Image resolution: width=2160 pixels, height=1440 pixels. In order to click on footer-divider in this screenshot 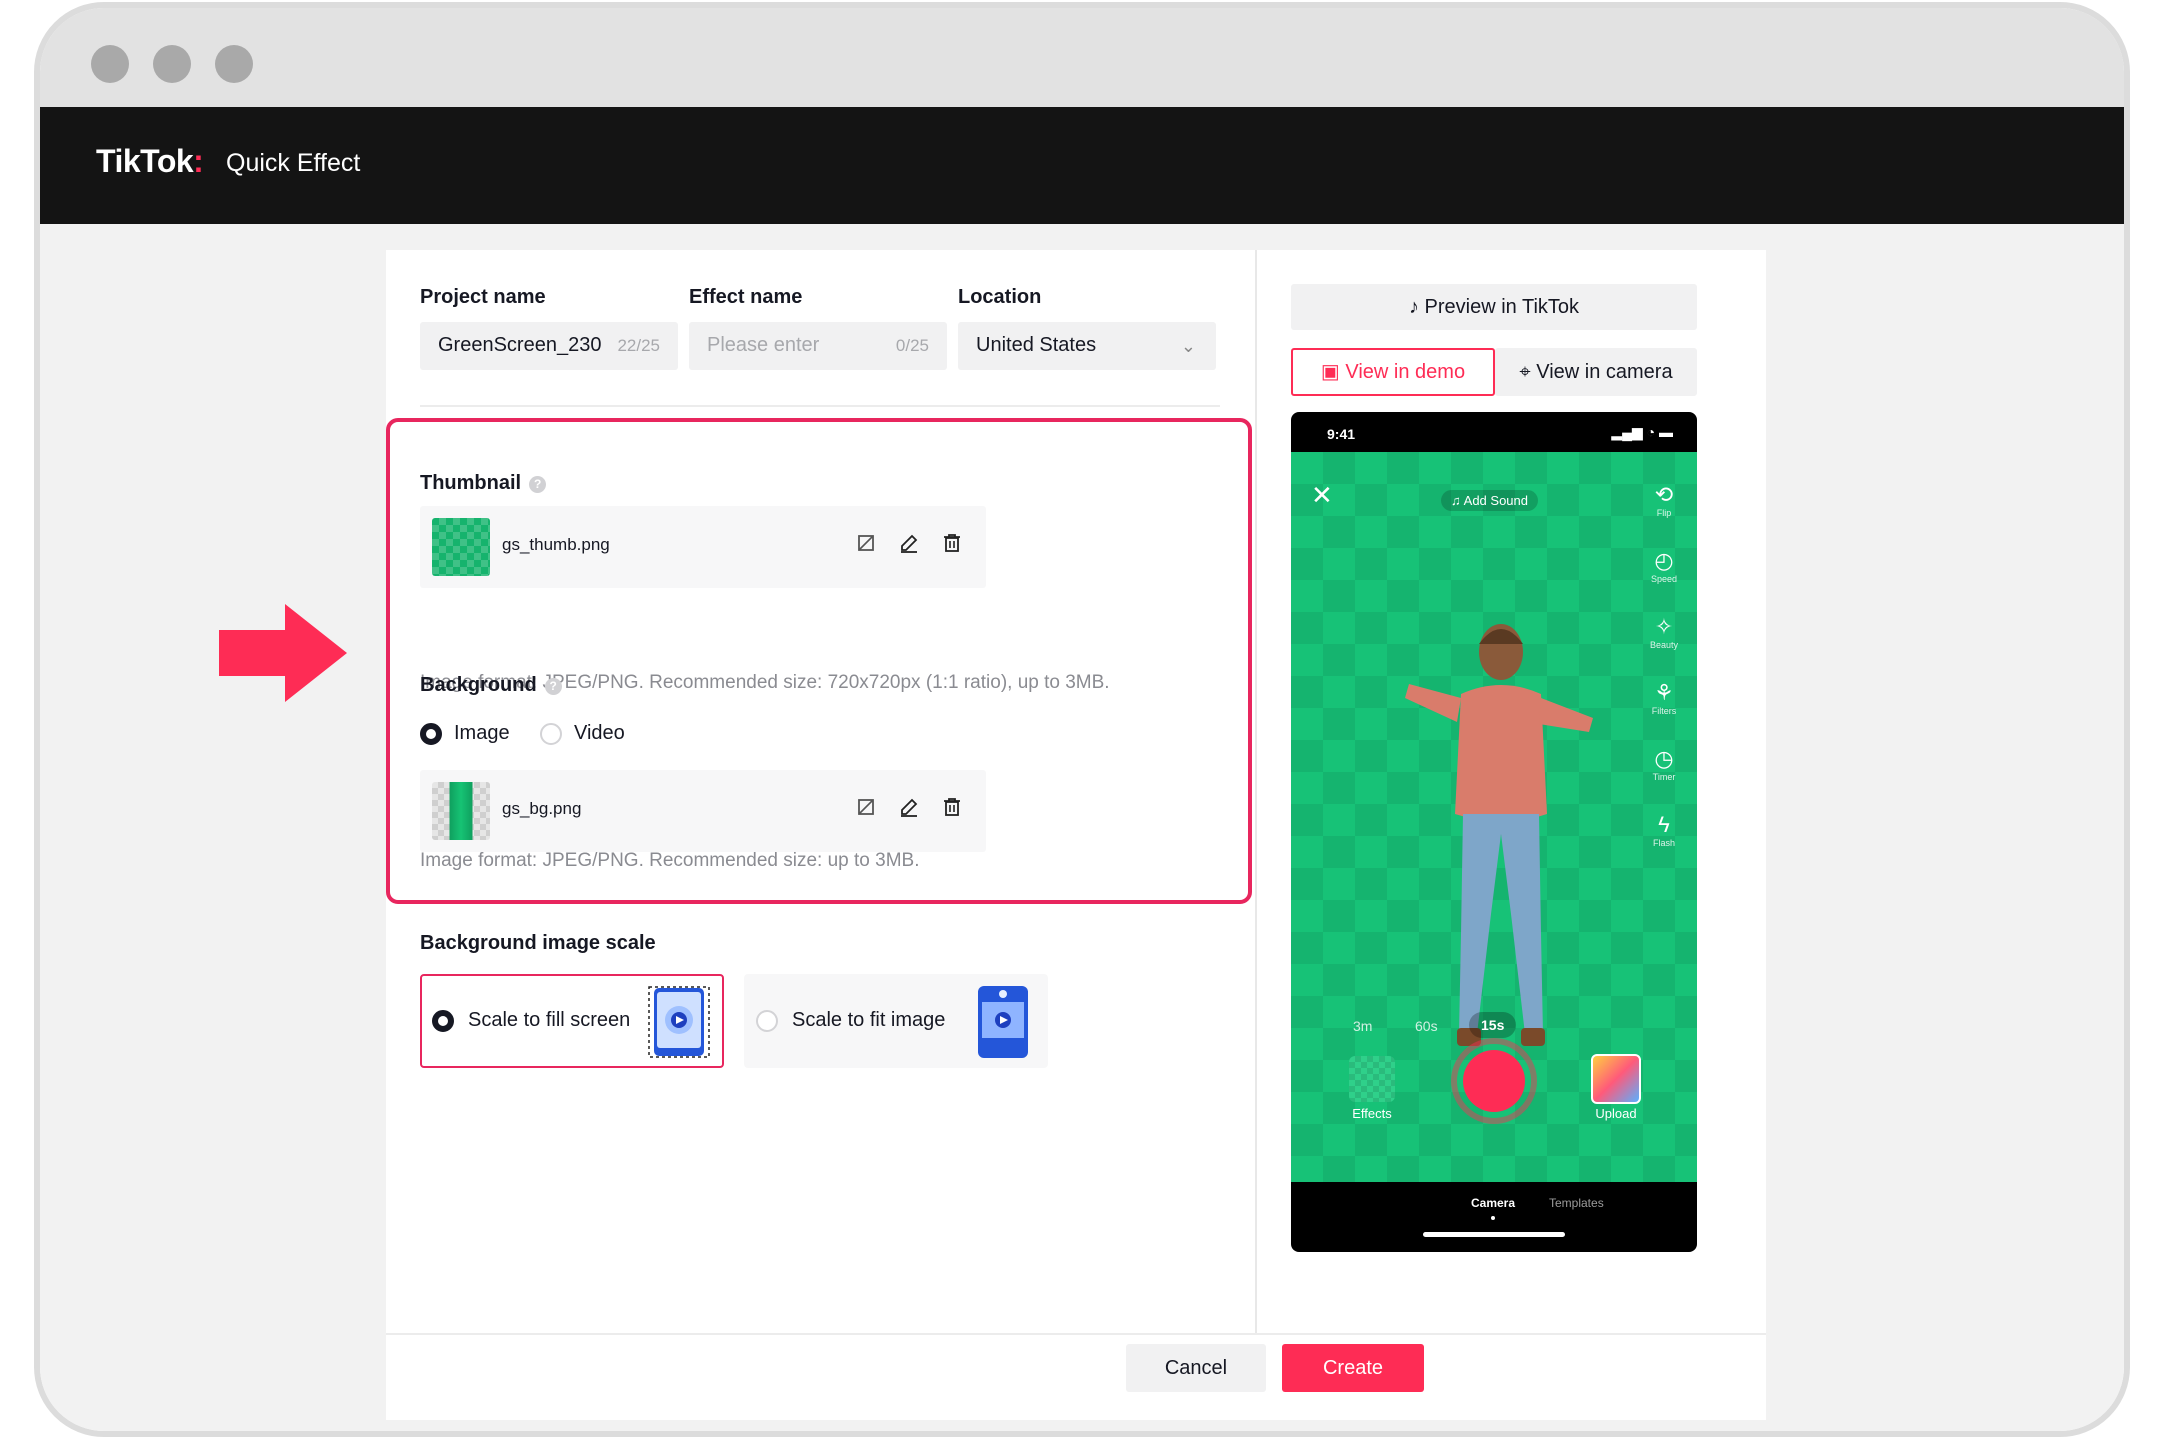, I will do `click(1076, 1334)`.